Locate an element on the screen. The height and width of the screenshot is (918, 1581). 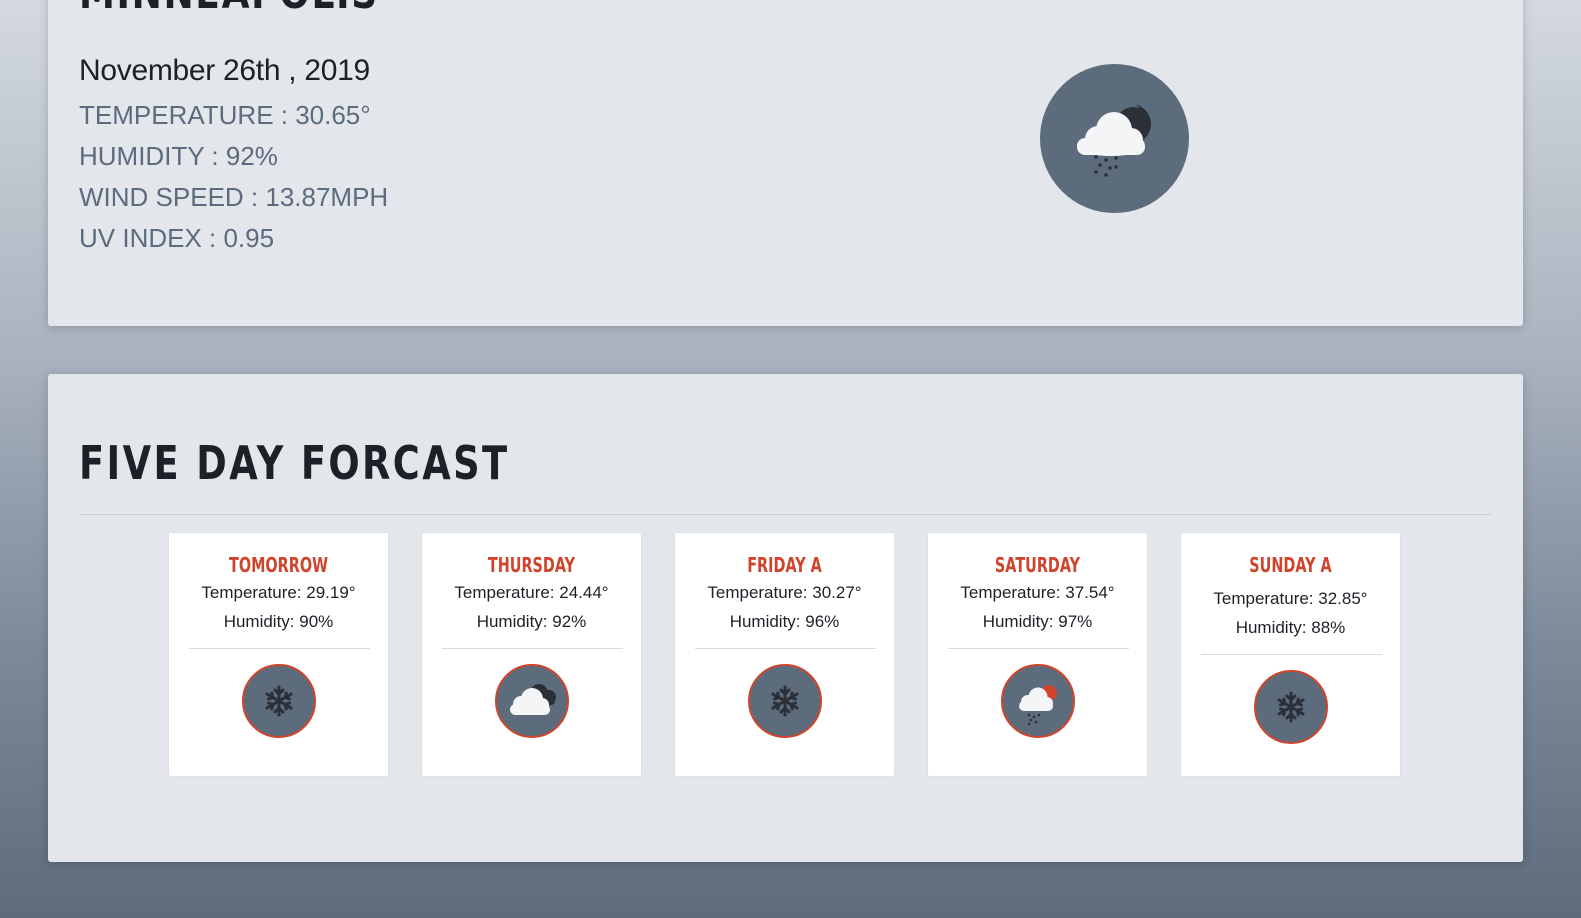
day-temperature: Temperature: 29.19° is located at coordinates (278, 592).